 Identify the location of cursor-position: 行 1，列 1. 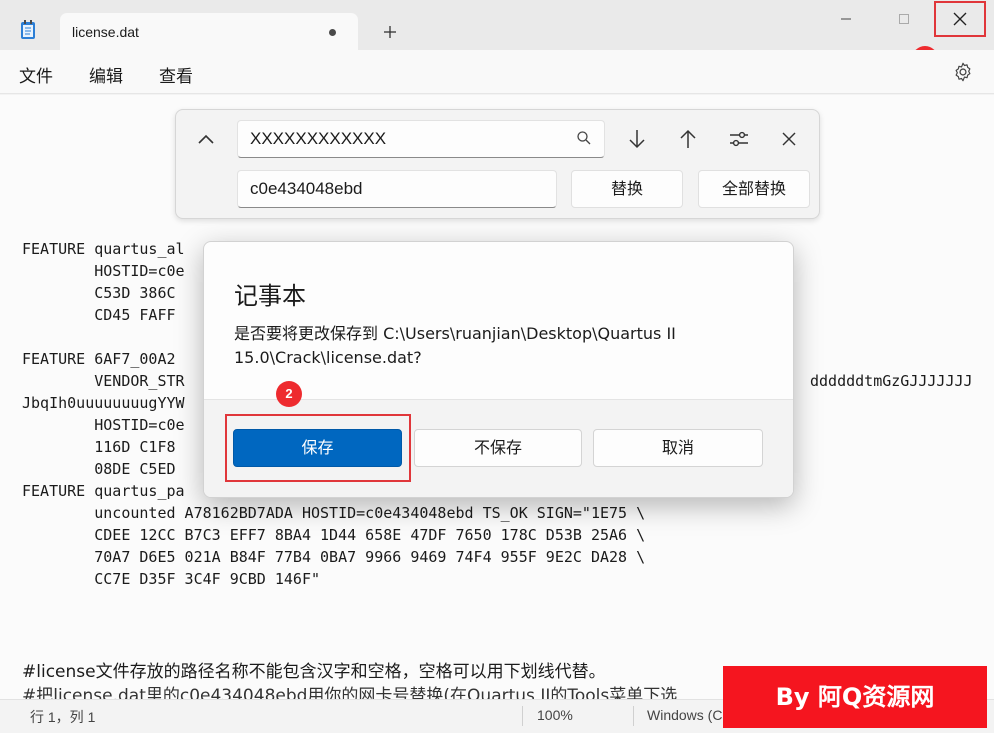
(63, 717).